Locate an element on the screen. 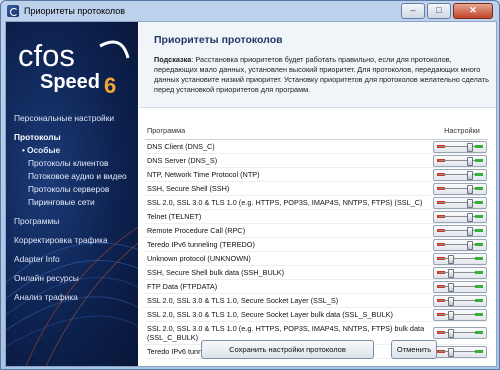  protocol-name: SSH, Secure Shell (SSH) is located at coordinates (188, 188).